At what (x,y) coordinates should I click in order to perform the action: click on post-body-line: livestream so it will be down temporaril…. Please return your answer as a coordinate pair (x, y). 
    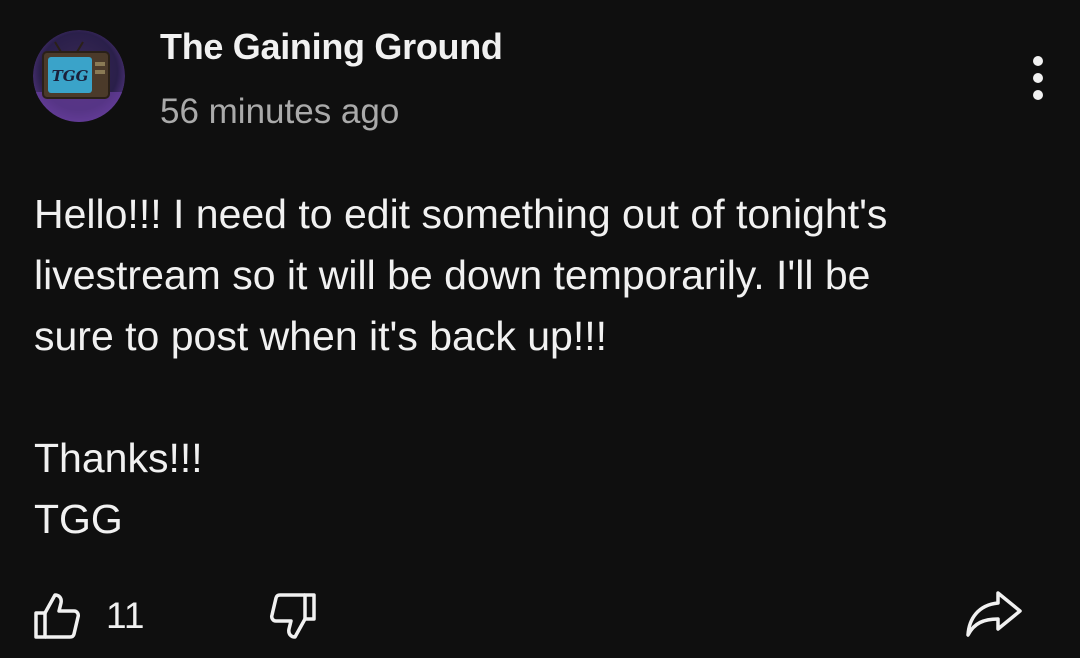
    Looking at the image, I should click on (452, 275).